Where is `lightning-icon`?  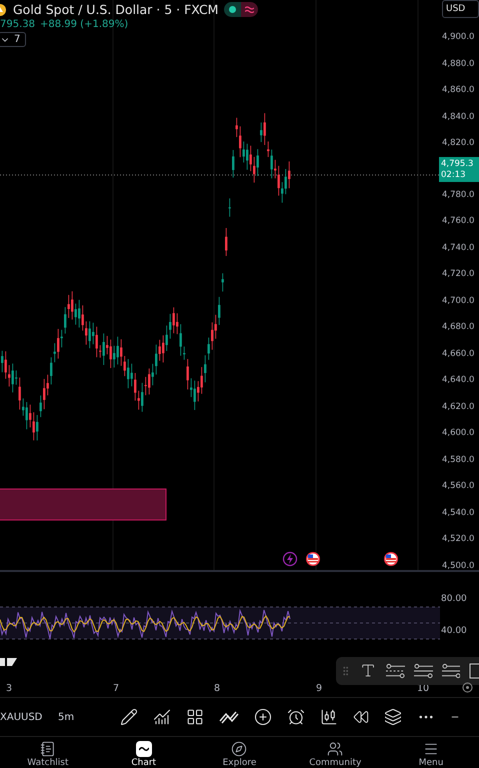
lightning-icon is located at coordinates (290, 559).